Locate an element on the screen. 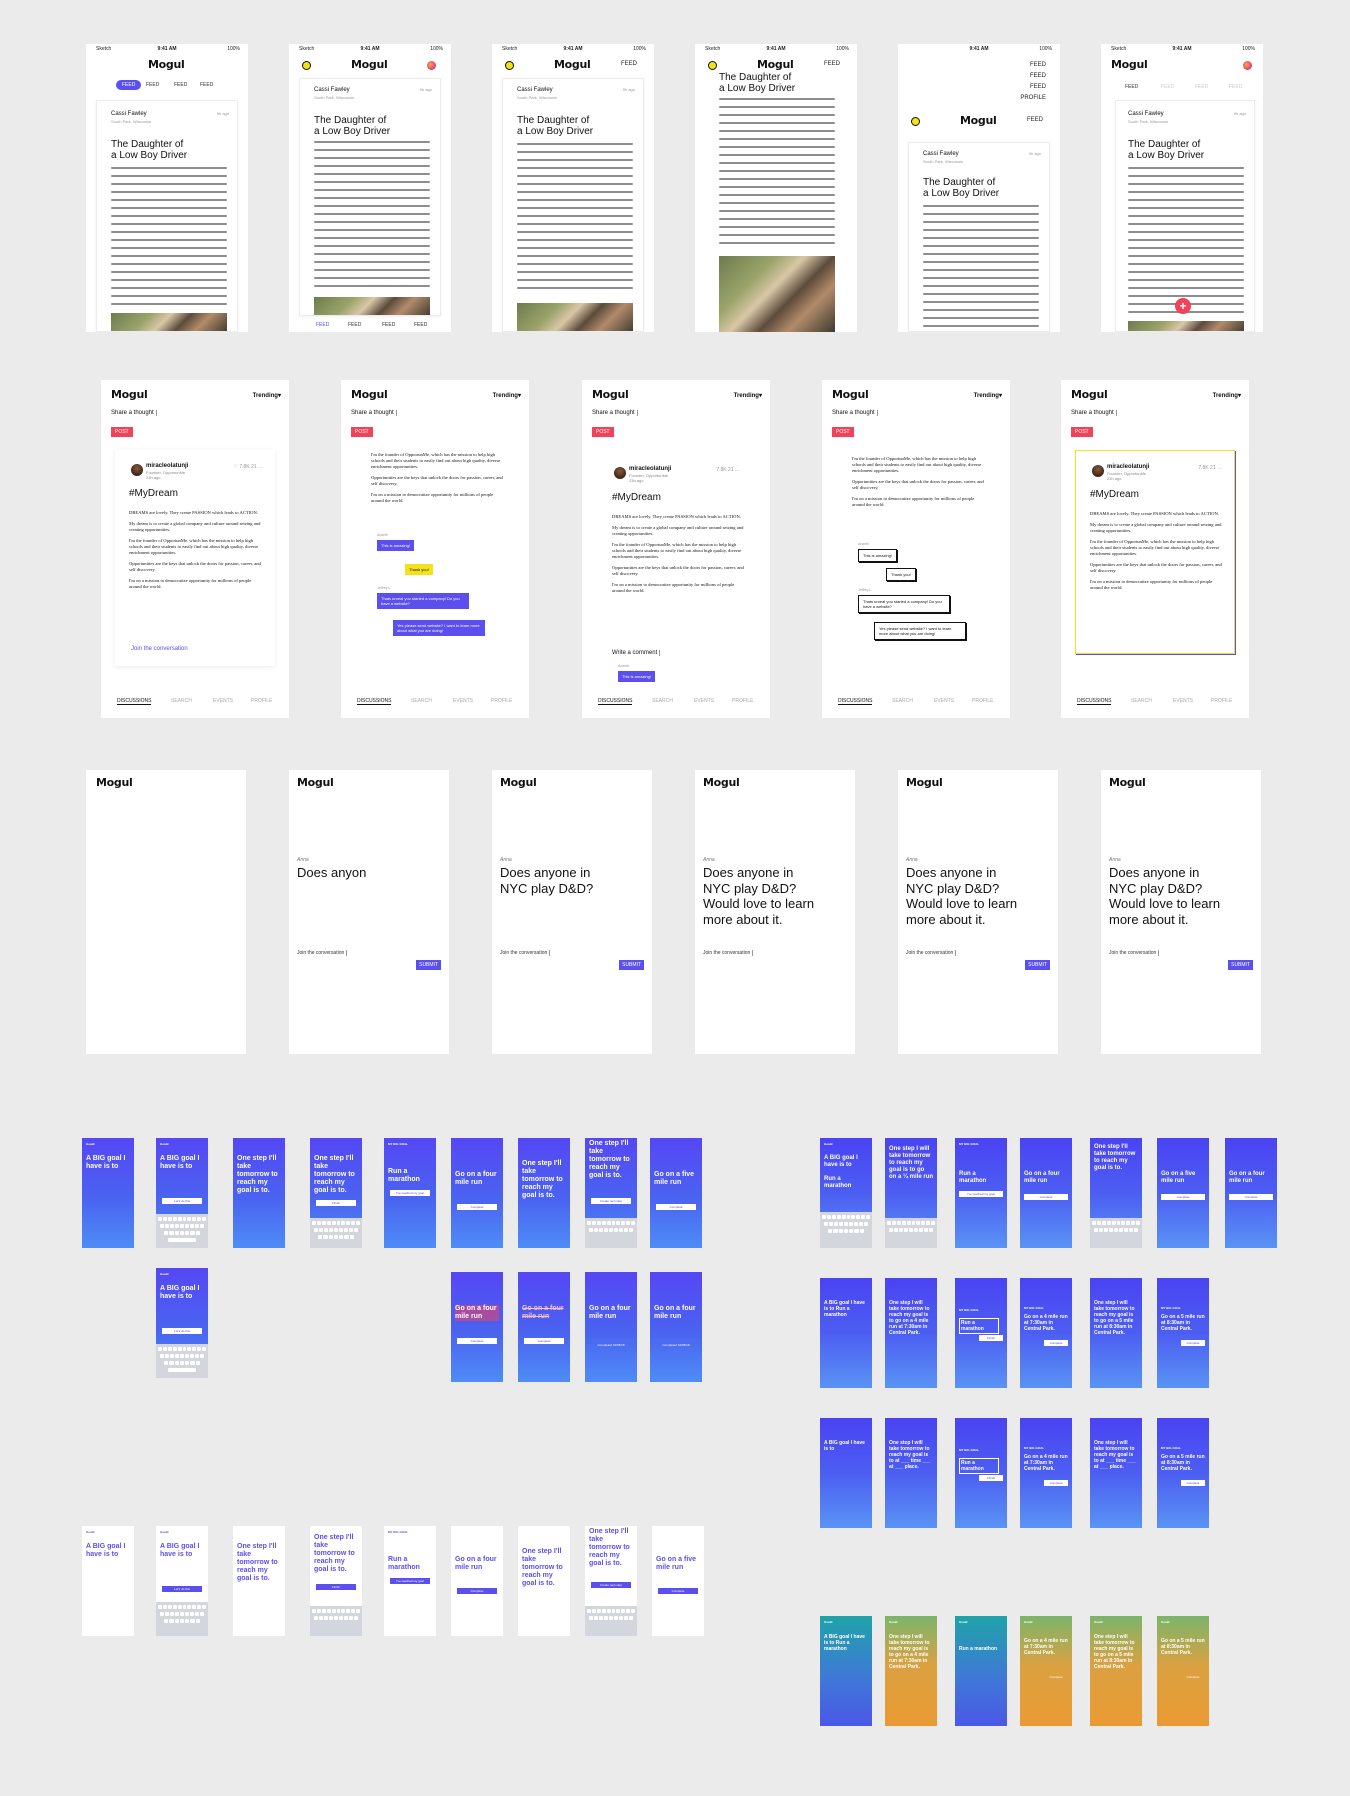 This screenshot has width=1350, height=1796. write-comment-input: Write a comment is located at coordinates (636, 653).